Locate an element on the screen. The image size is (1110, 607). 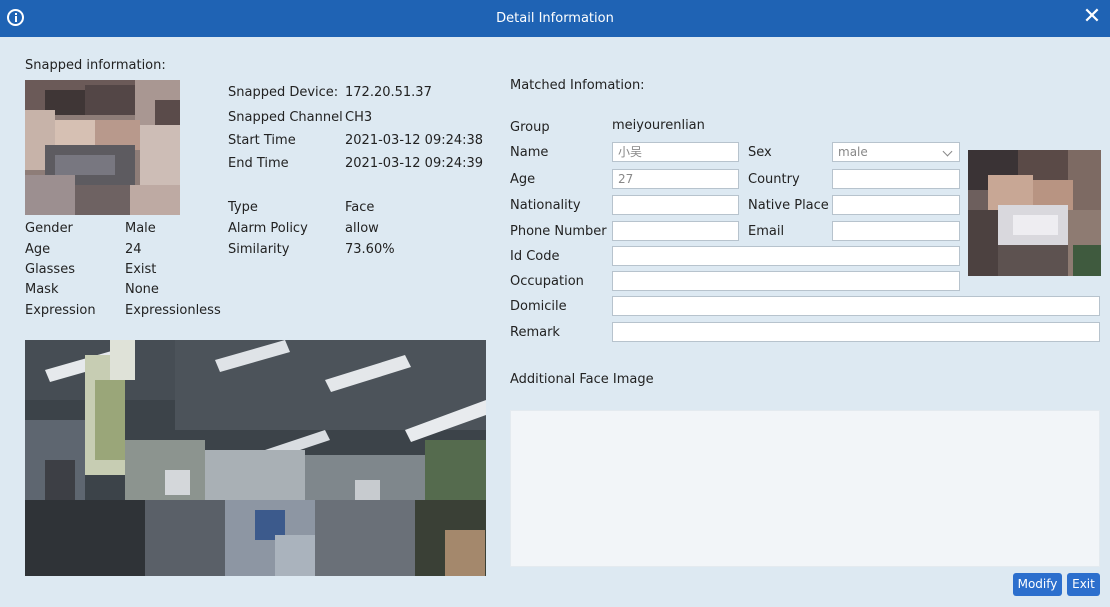
native-place-label: Native Place is located at coordinates (788, 205).